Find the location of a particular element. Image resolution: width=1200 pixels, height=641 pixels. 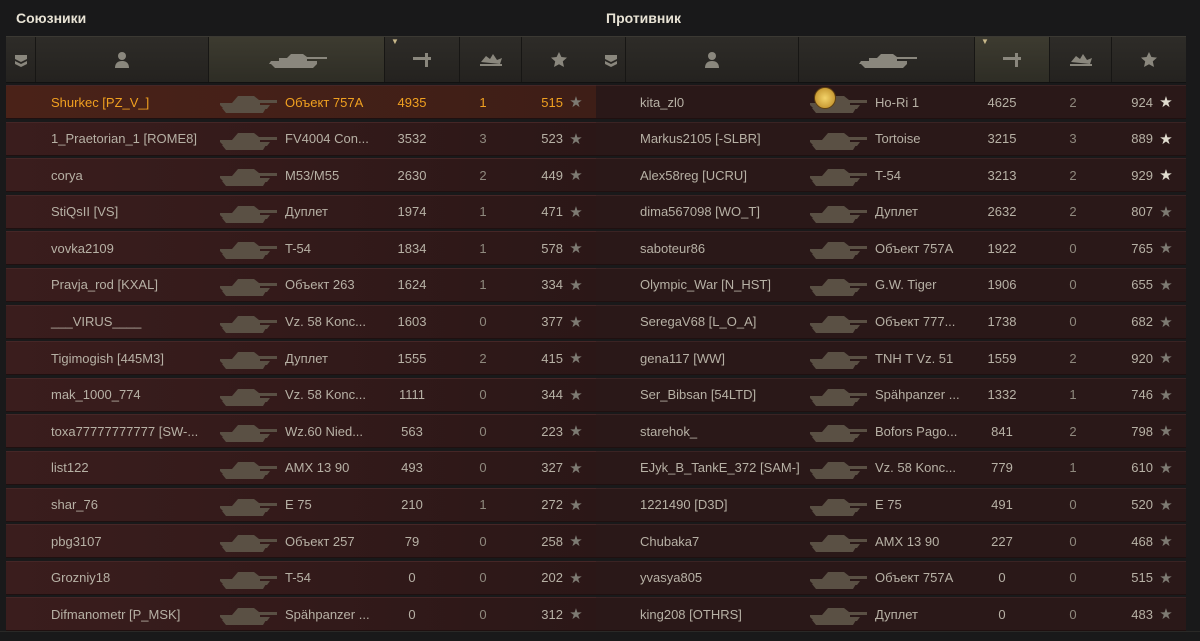

player-row: starehok_ Bofors Pago... 841 2 798 ★ is located at coordinates (891, 431).